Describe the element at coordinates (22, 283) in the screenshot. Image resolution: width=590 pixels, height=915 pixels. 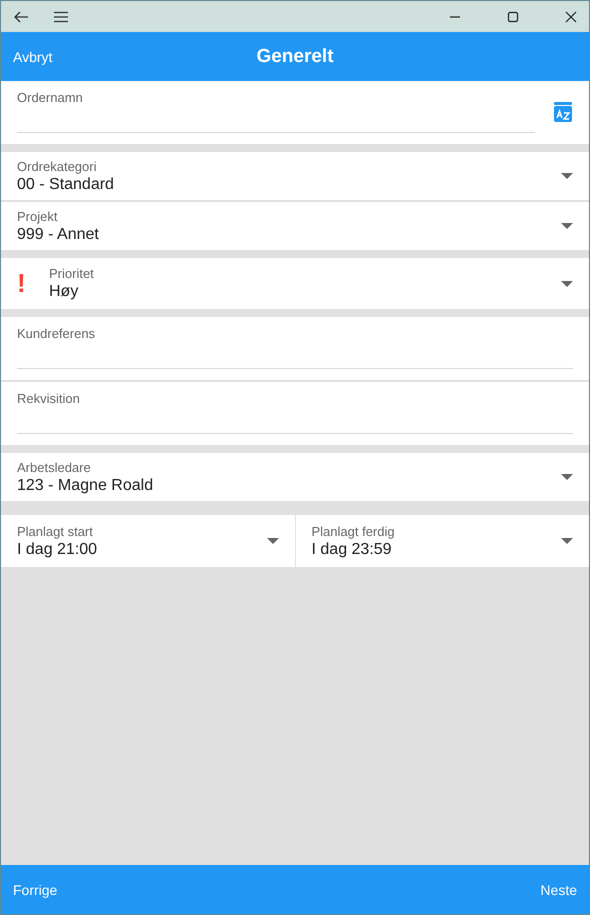
I see `exclamation-mark: !` at that location.